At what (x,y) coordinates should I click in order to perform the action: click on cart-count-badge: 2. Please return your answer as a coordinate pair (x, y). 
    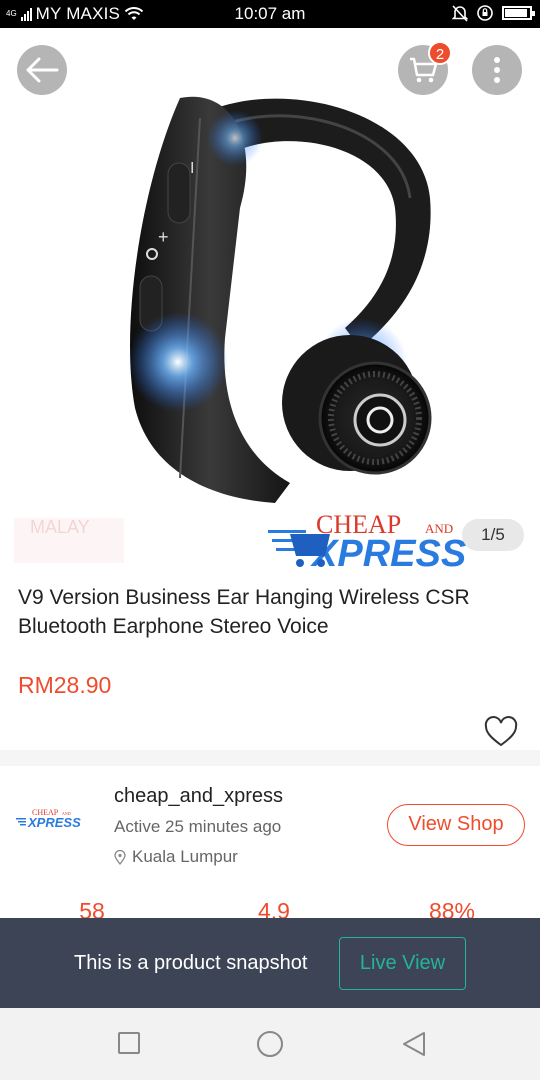
    Looking at the image, I should click on (440, 53).